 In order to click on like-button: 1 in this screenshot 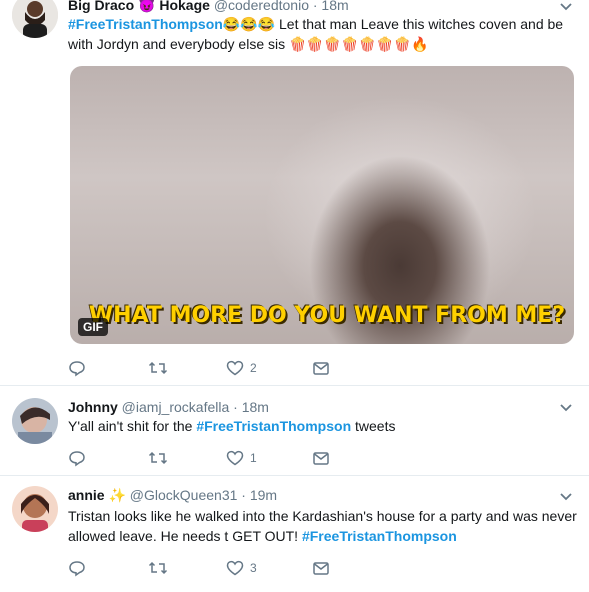, I will do `click(269, 458)`.